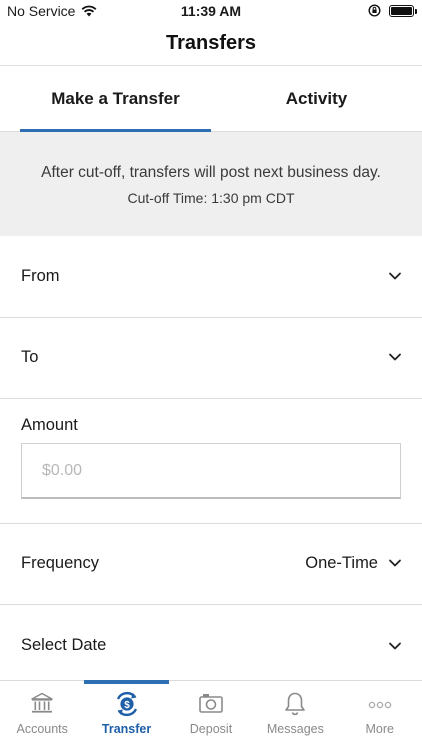  I want to click on from-label: From, so click(40, 276).